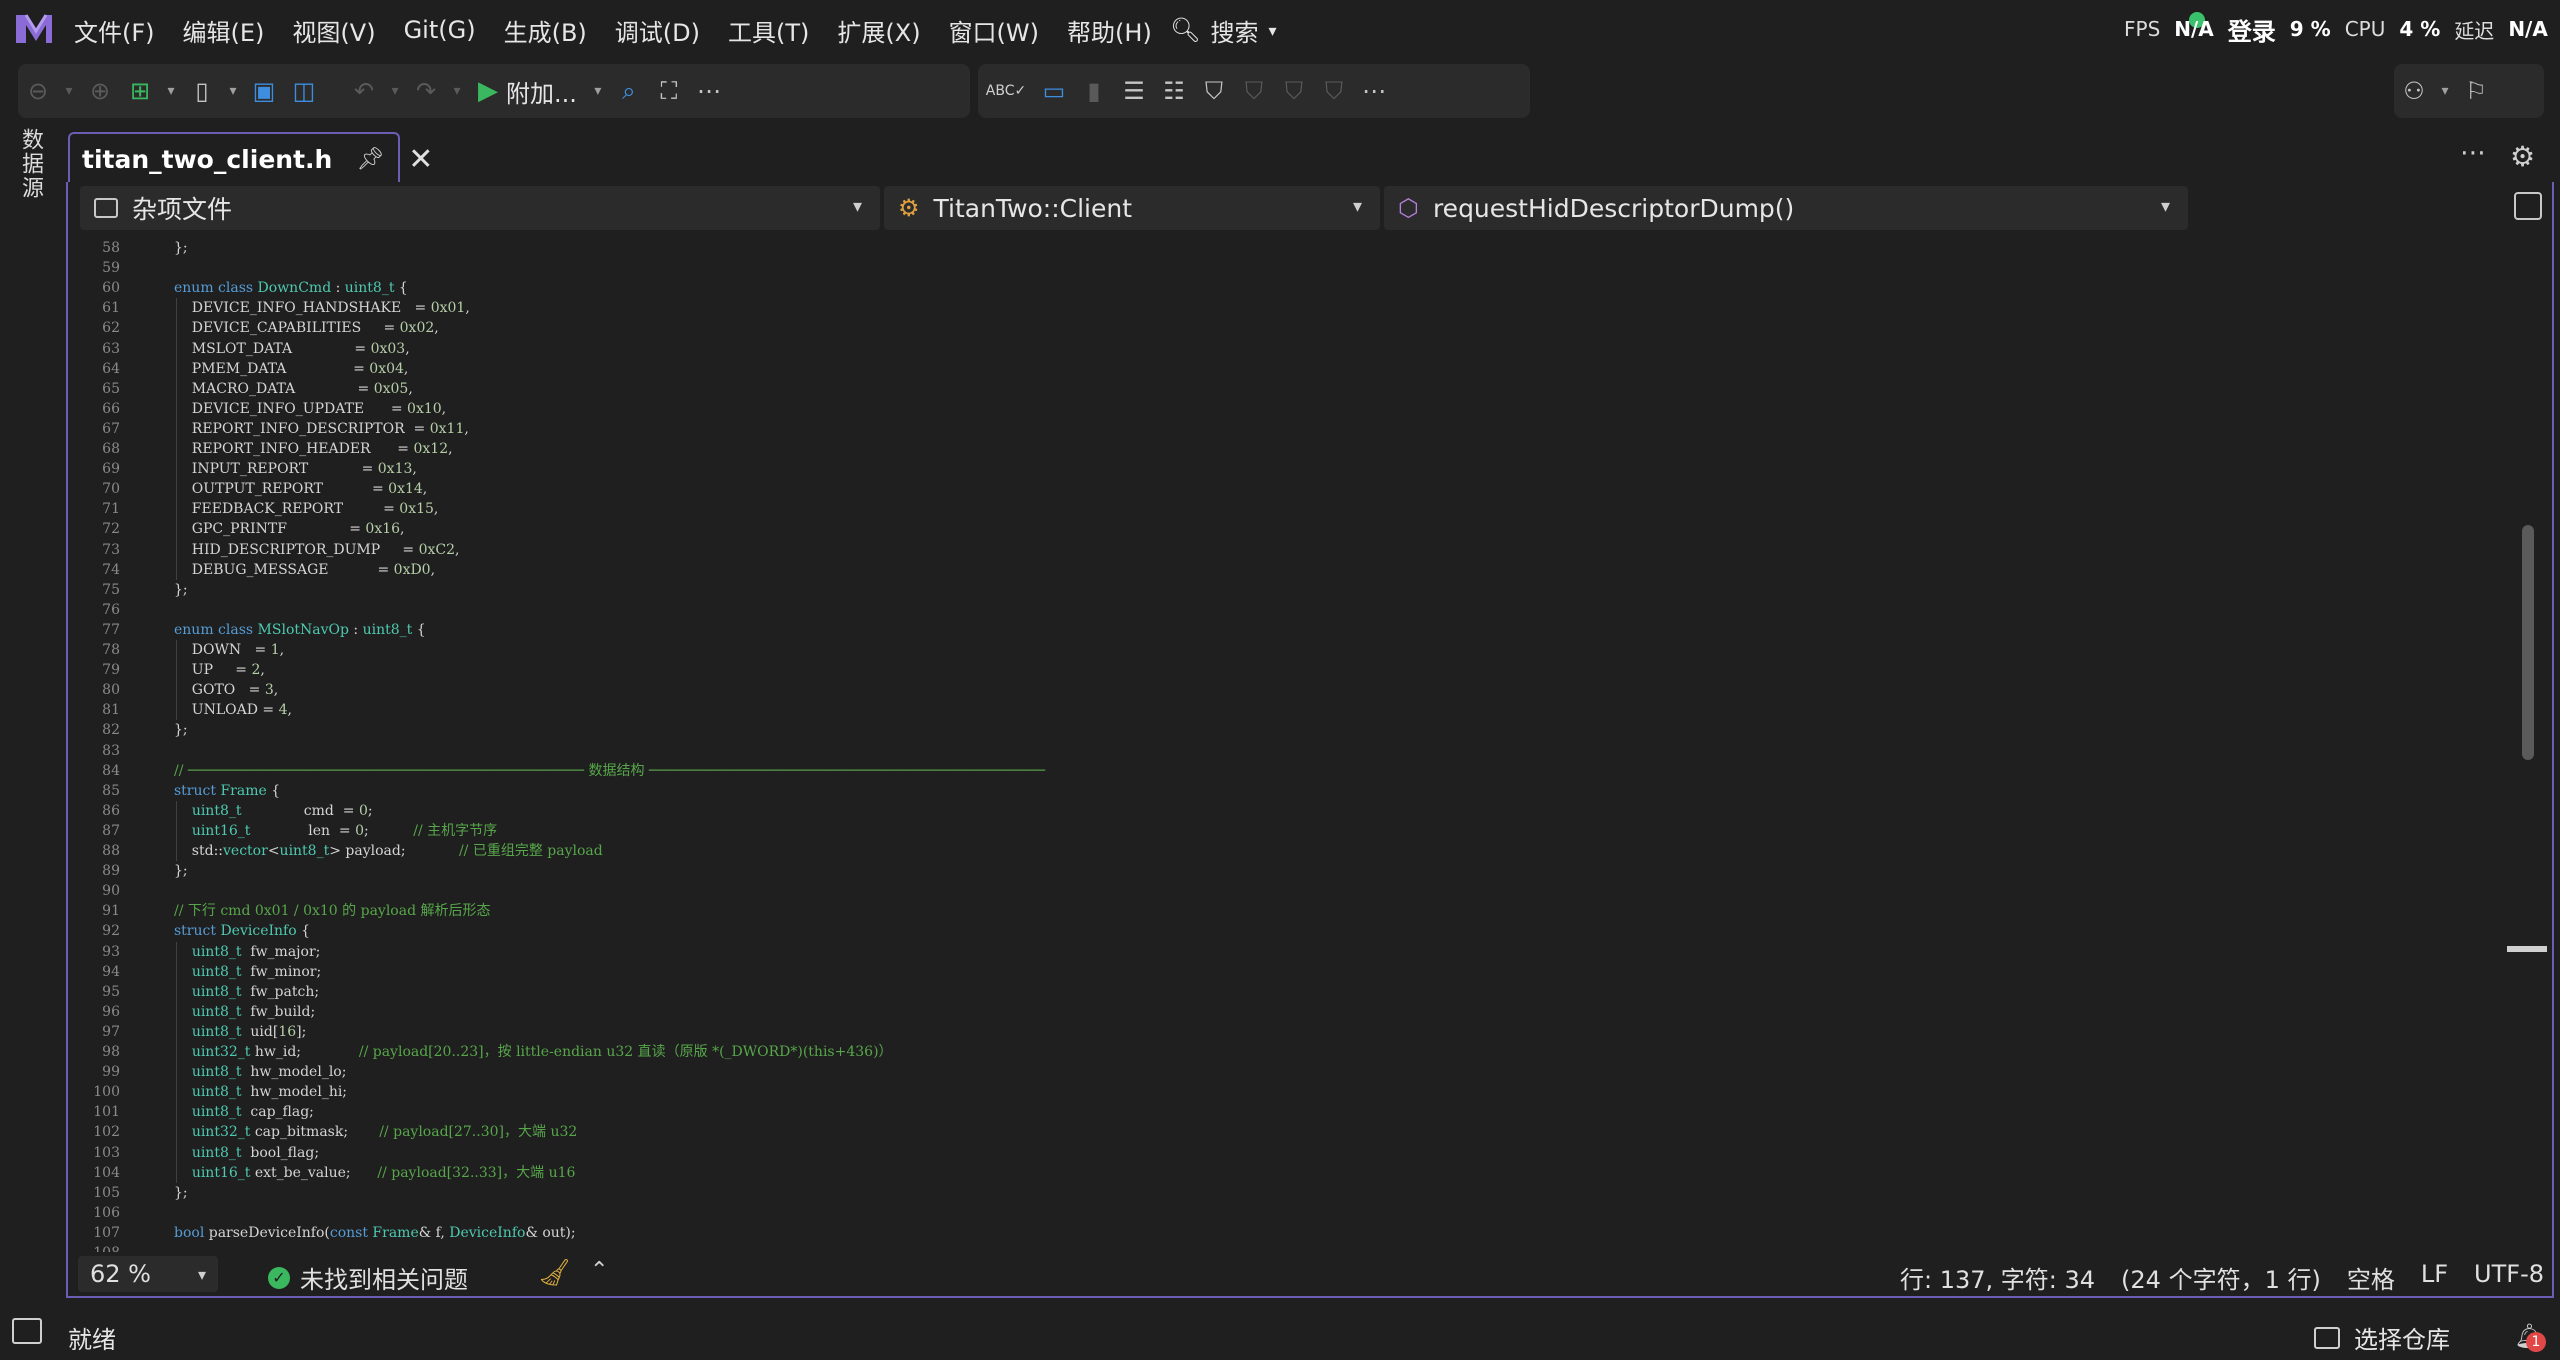  What do you see at coordinates (368, 1277) in the screenshot?
I see `issues-indicator: ✓ 未找到相关问题` at bounding box center [368, 1277].